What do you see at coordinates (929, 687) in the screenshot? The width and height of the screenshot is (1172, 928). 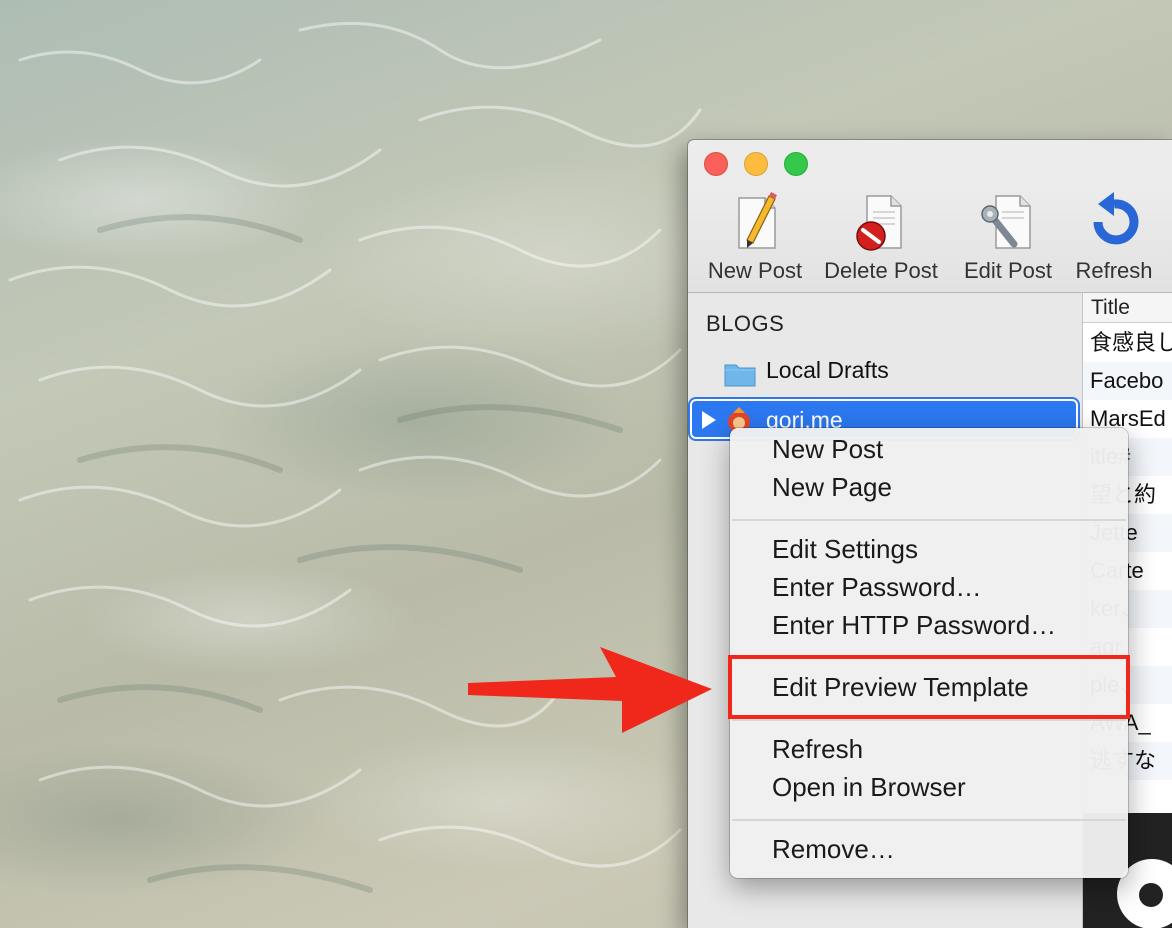 I see `annotation-highlight-box` at bounding box center [929, 687].